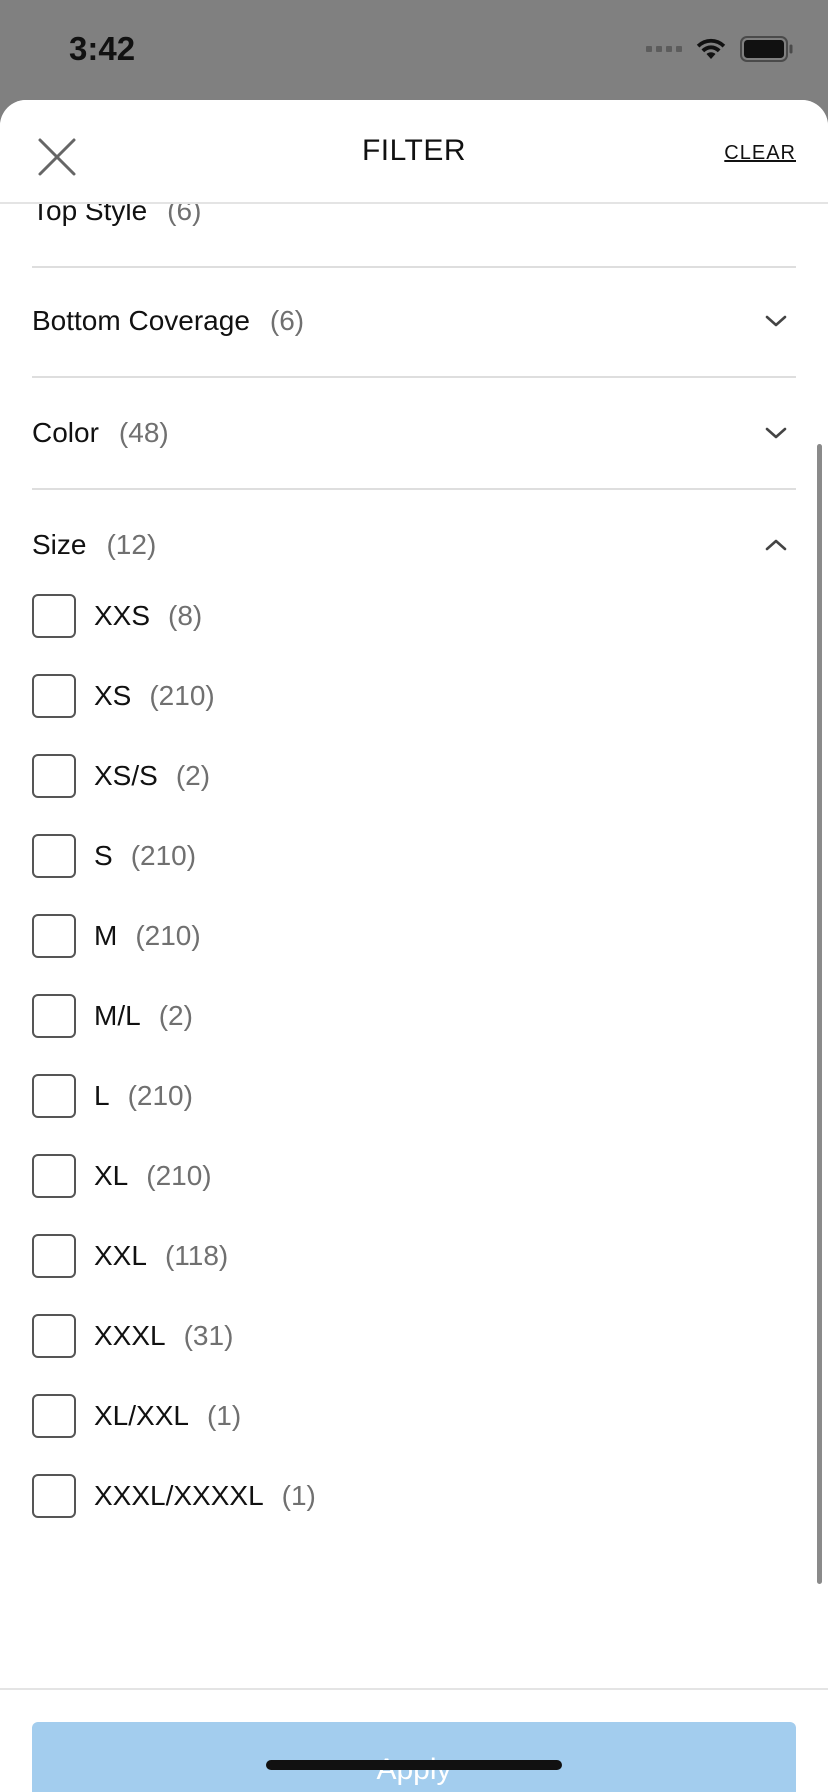  Describe the element at coordinates (120, 1255) in the screenshot. I see `size-label: XXL` at that location.